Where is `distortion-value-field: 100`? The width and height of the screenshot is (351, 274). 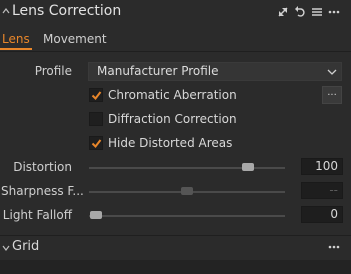
distortion-value-field: 100 is located at coordinates (322, 166).